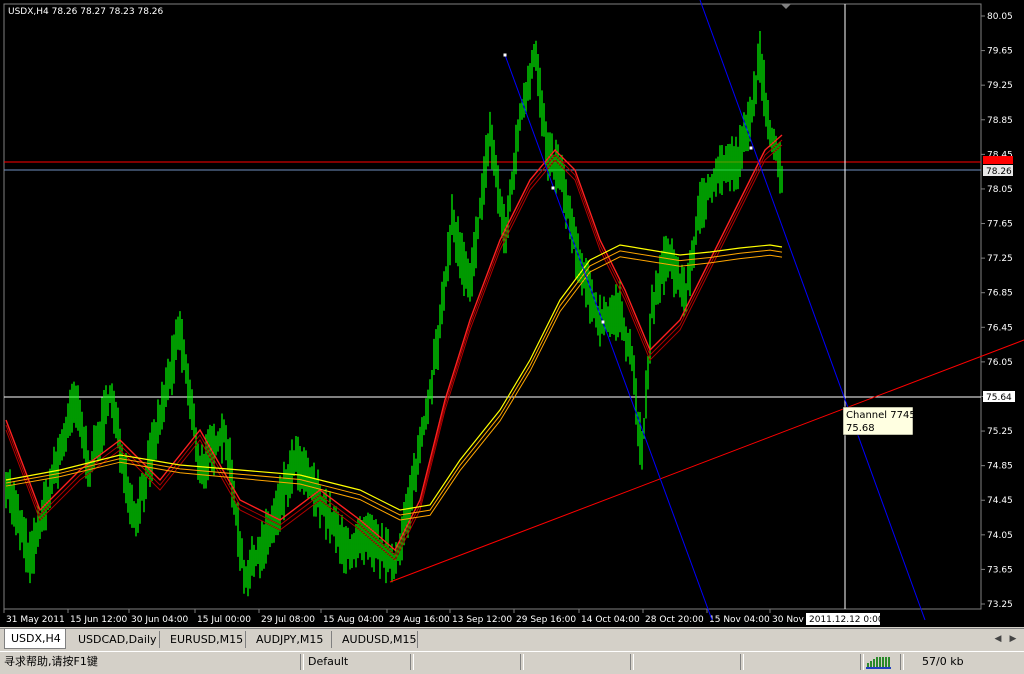 Image resolution: width=1024 pixels, height=674 pixels. I want to click on connection-bars-icon, so click(879, 663).